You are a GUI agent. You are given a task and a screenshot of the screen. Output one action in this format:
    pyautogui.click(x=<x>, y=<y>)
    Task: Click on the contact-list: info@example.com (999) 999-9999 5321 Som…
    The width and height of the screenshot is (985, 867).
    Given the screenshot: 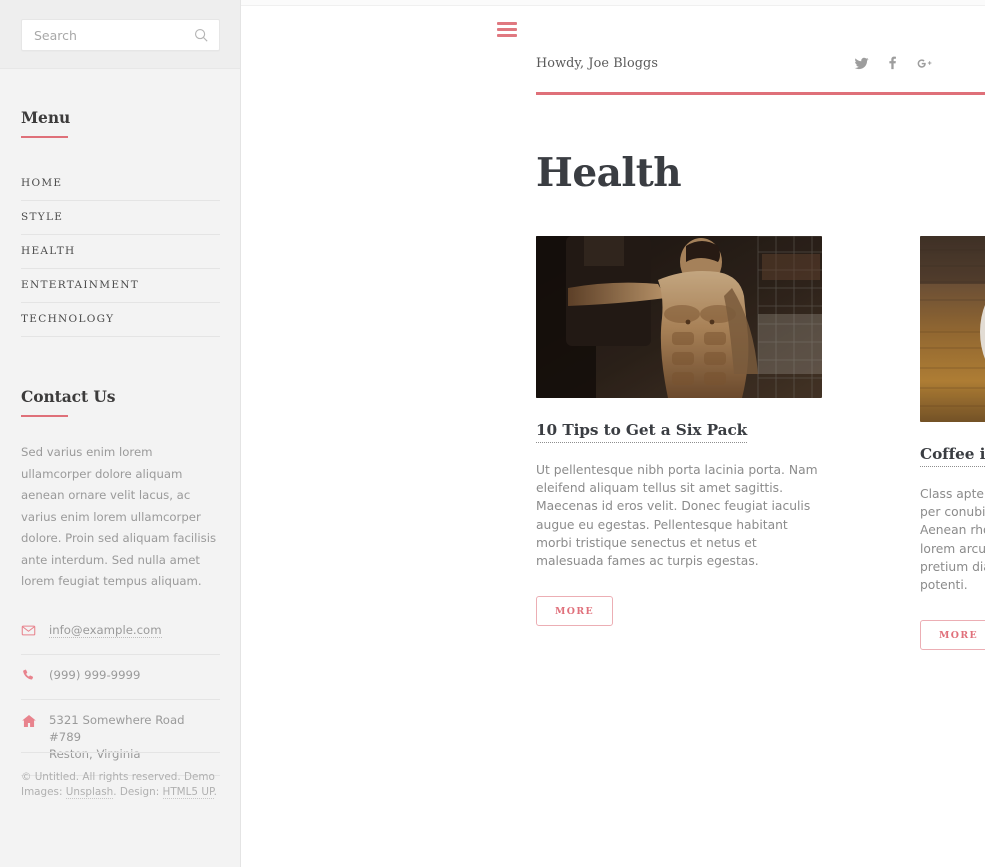 What is the action you would take?
    pyautogui.click(x=120, y=693)
    